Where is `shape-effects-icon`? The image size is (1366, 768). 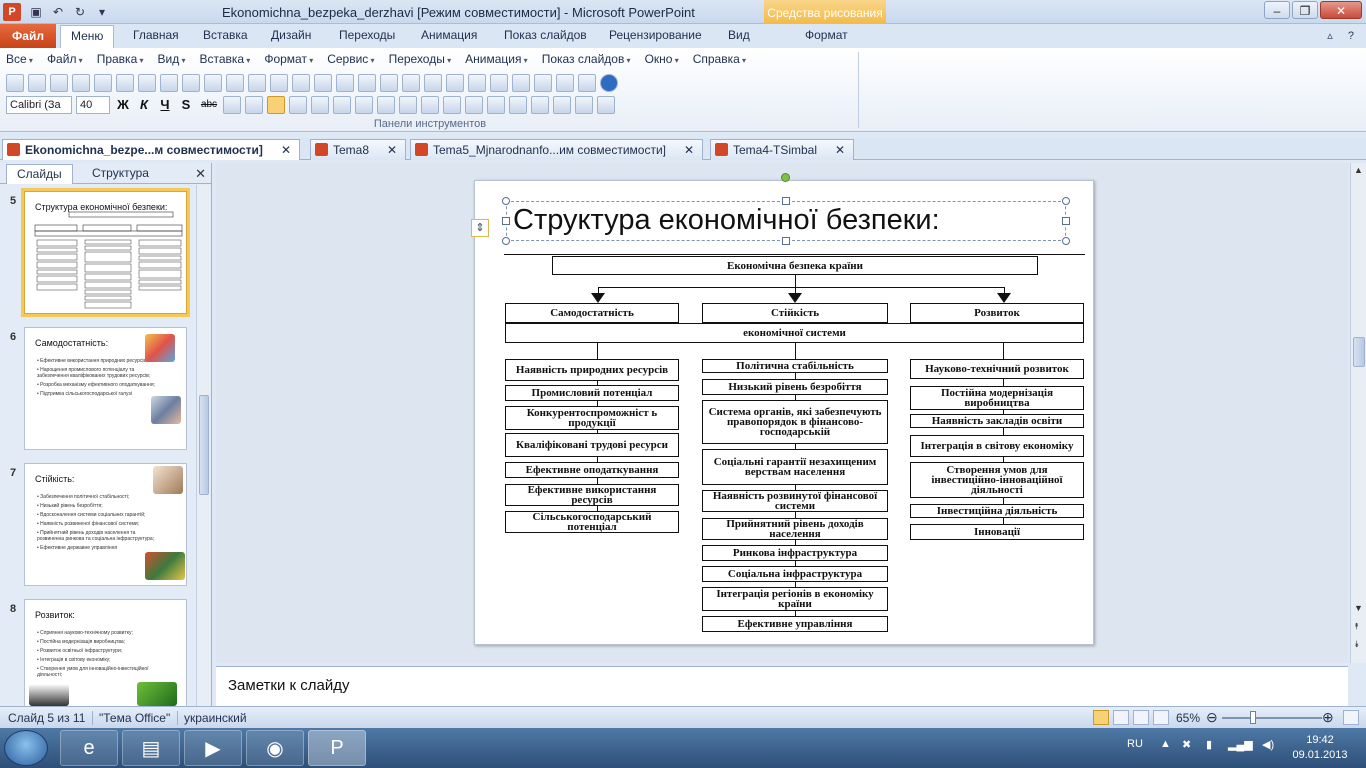
shape-effects-icon is located at coordinates (606, 105).